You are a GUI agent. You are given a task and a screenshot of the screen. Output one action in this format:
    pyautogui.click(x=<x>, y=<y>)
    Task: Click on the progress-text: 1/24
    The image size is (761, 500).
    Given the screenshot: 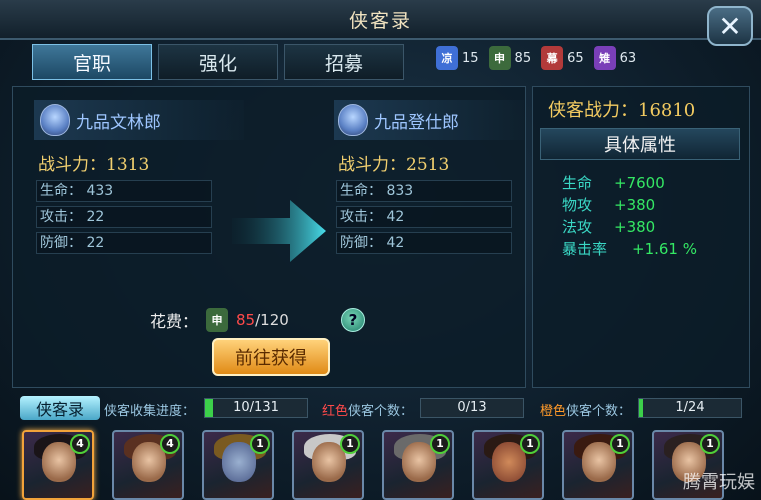 What is the action you would take?
    pyautogui.click(x=690, y=407)
    